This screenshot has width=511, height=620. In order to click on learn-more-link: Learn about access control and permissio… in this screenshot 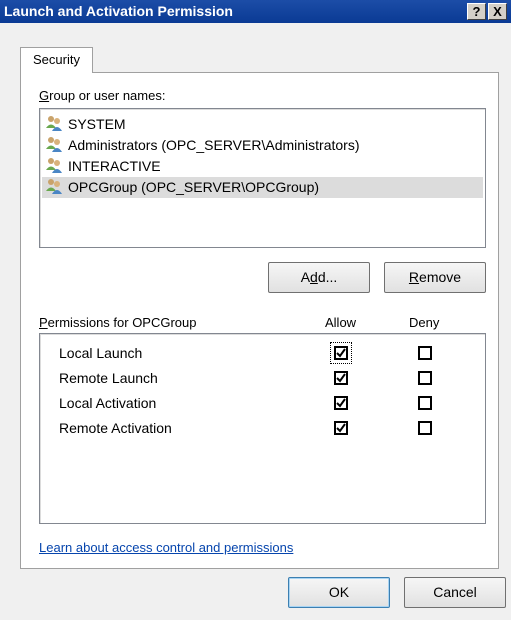, I will do `click(166, 547)`.